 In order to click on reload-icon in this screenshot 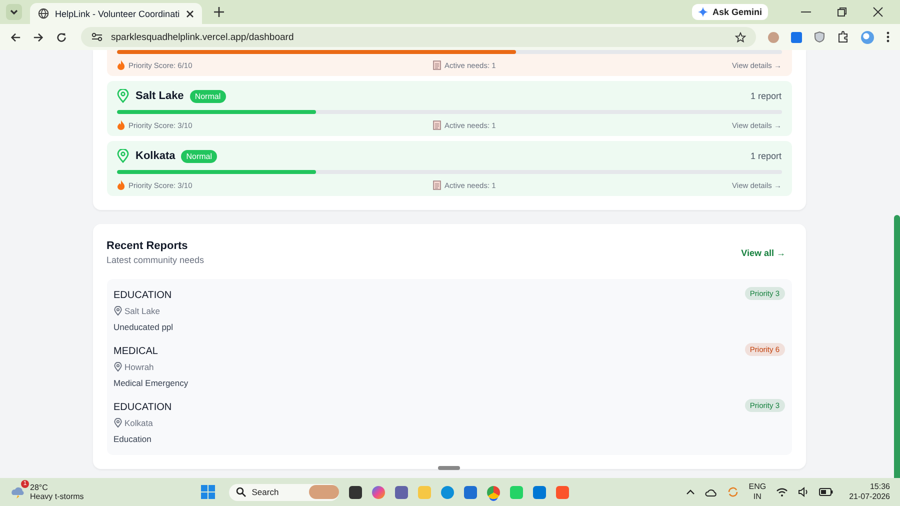, I will do `click(61, 37)`.